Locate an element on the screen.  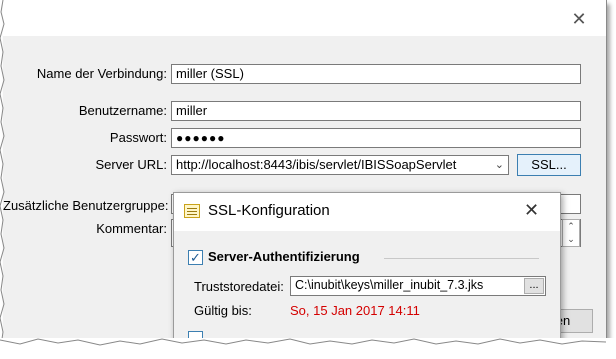
server-auth-checkbox: ✓ is located at coordinates (195, 257).